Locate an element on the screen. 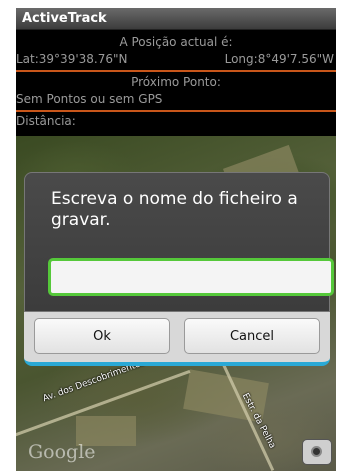  ok-button: Ok is located at coordinates (102, 336).